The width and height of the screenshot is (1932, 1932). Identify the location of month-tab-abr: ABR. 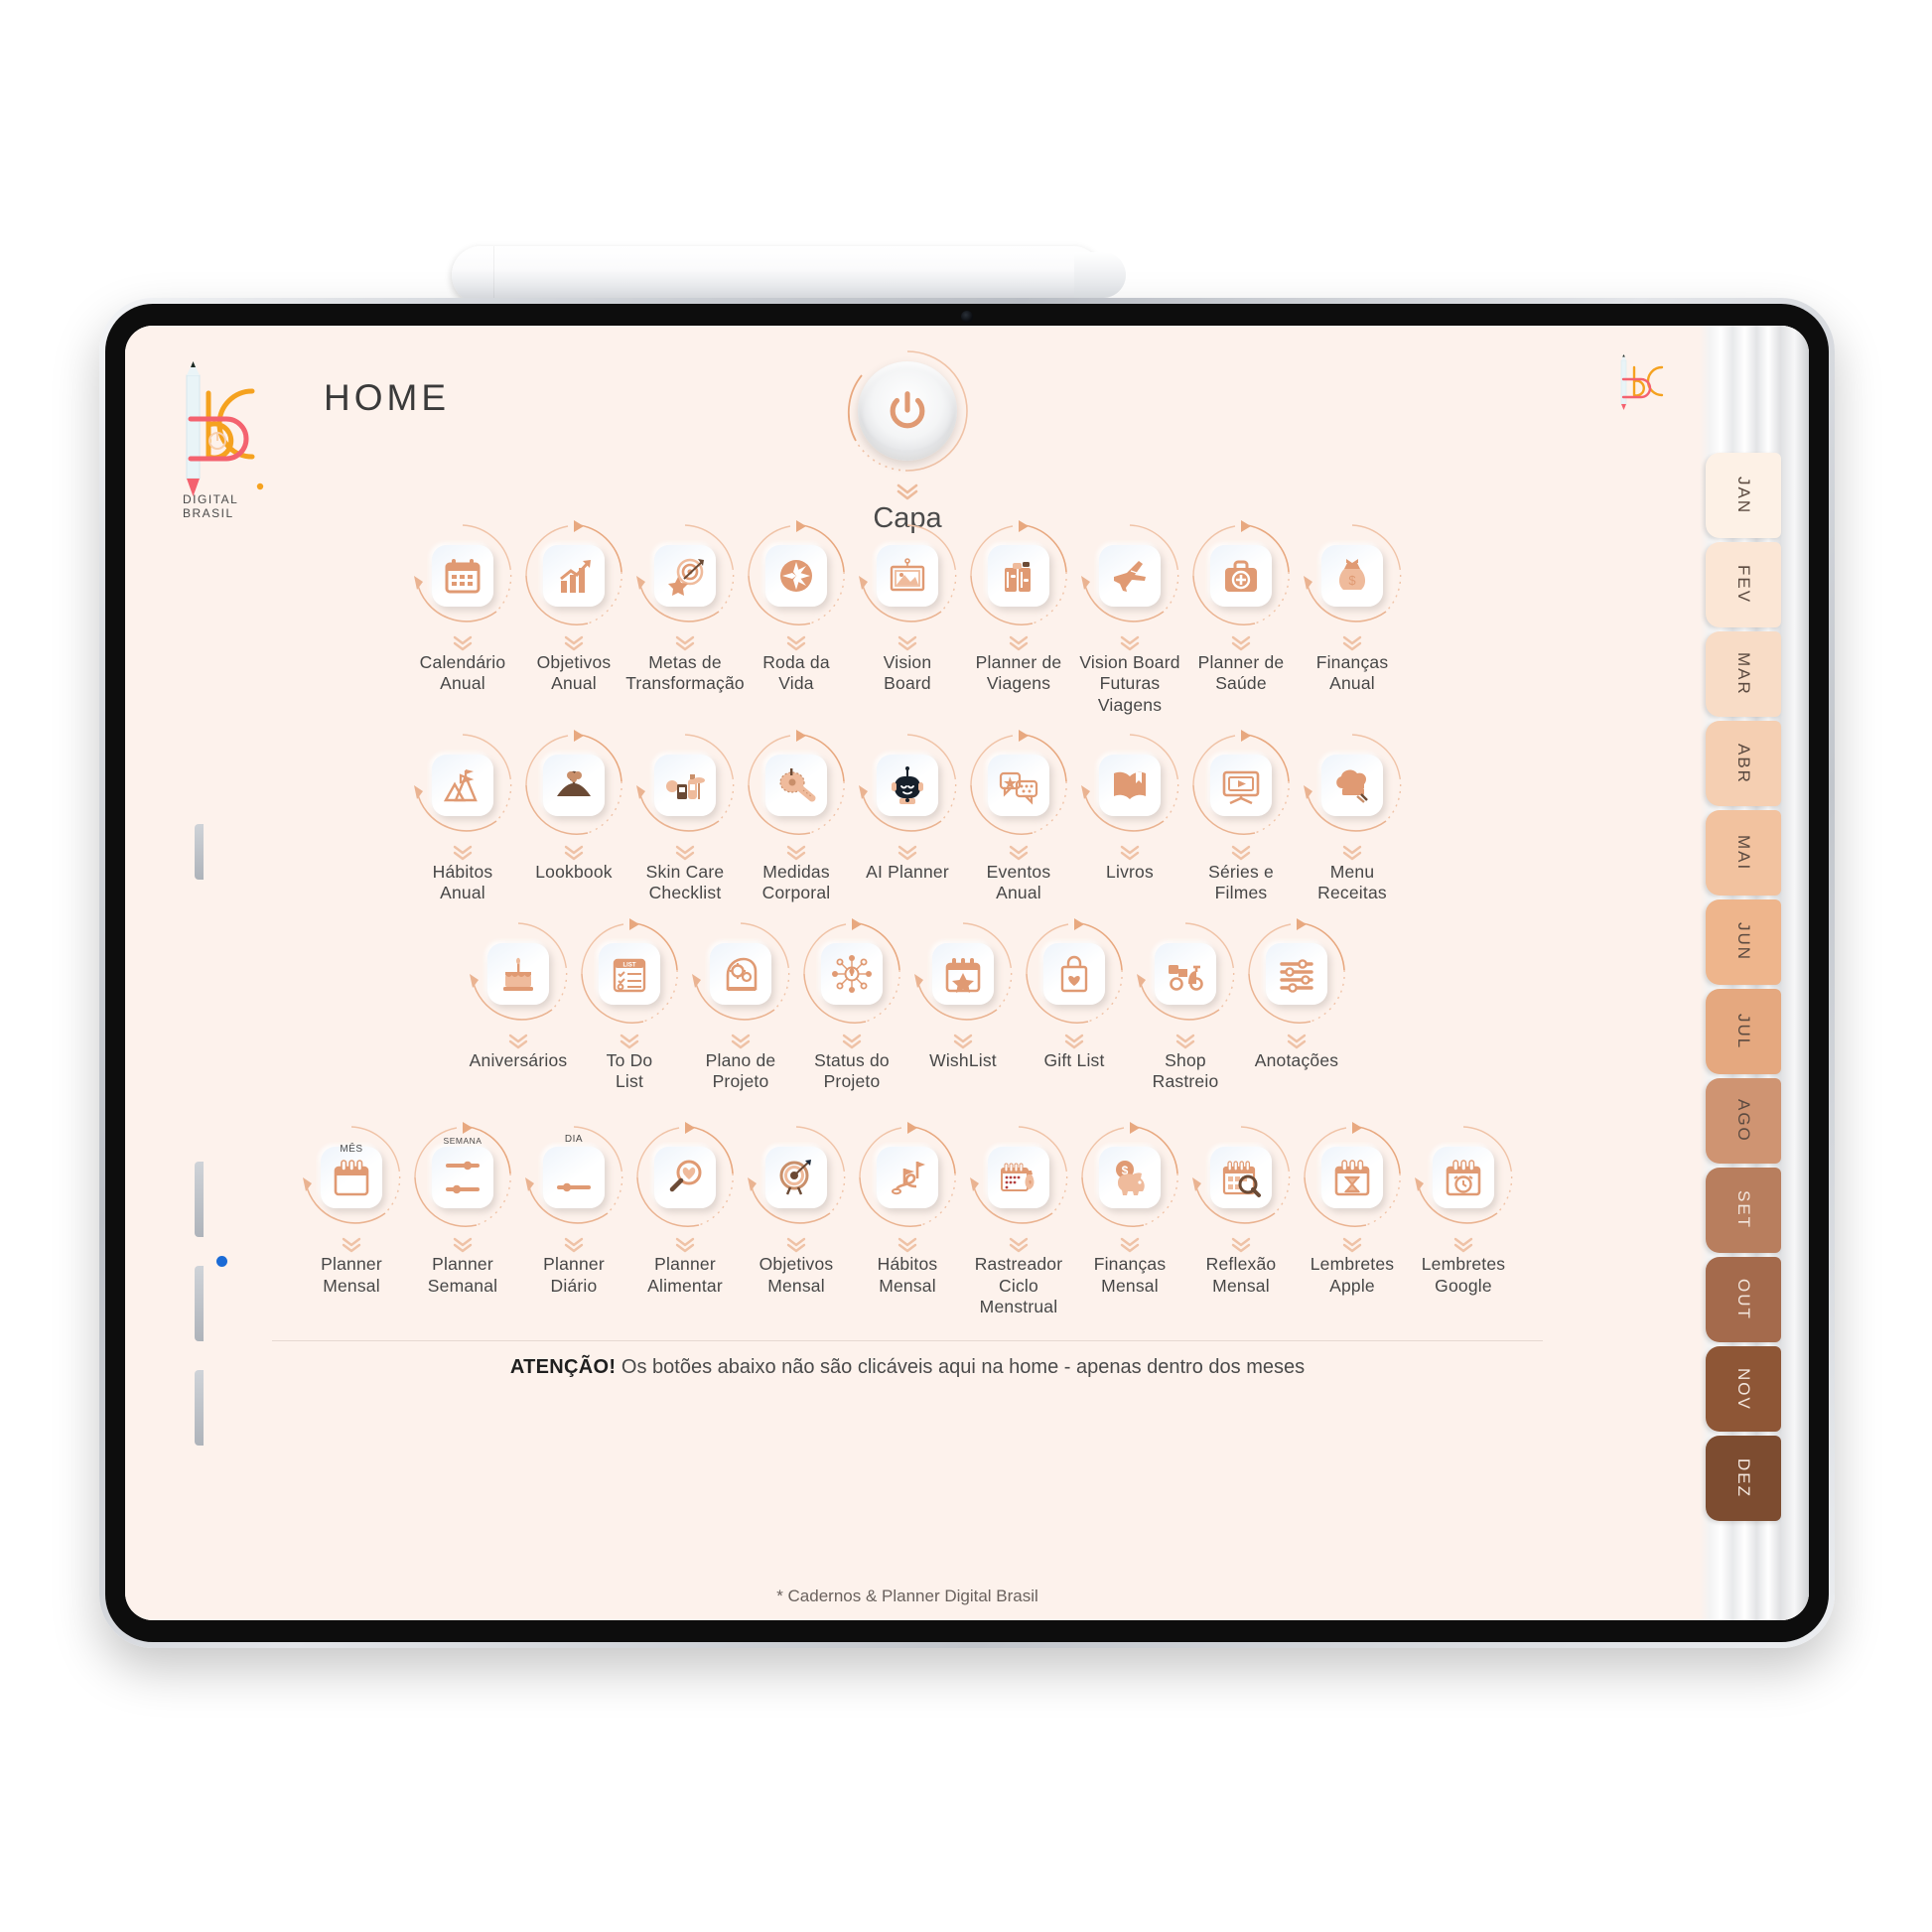
(1743, 764).